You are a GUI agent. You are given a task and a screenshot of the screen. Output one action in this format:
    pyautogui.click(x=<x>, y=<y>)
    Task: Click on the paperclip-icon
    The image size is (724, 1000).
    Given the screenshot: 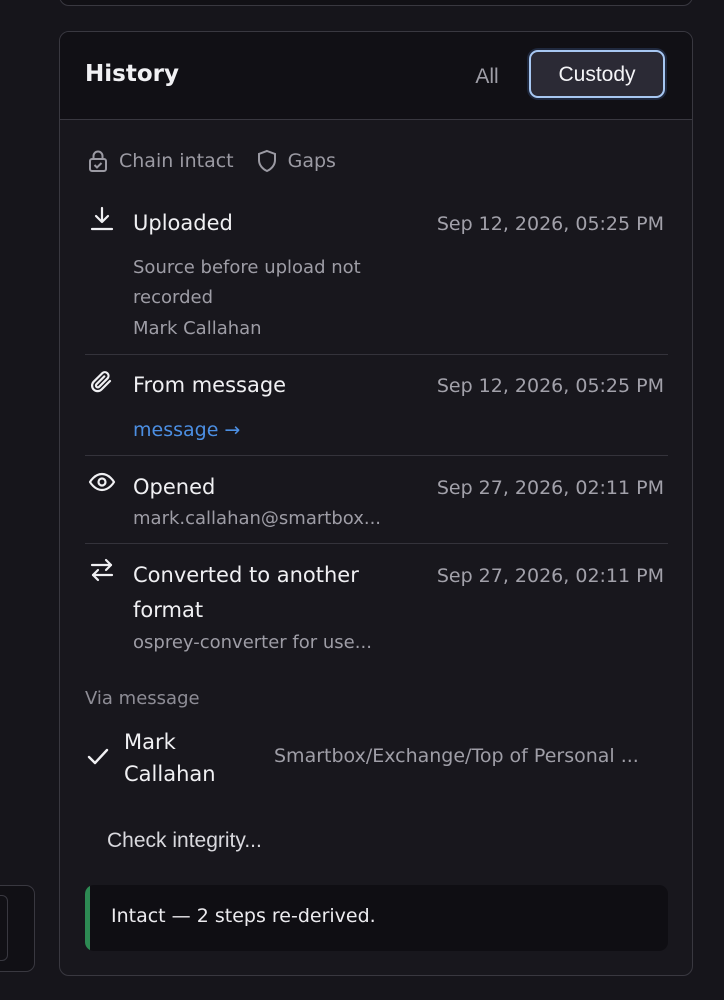 What is the action you would take?
    pyautogui.click(x=101, y=382)
    